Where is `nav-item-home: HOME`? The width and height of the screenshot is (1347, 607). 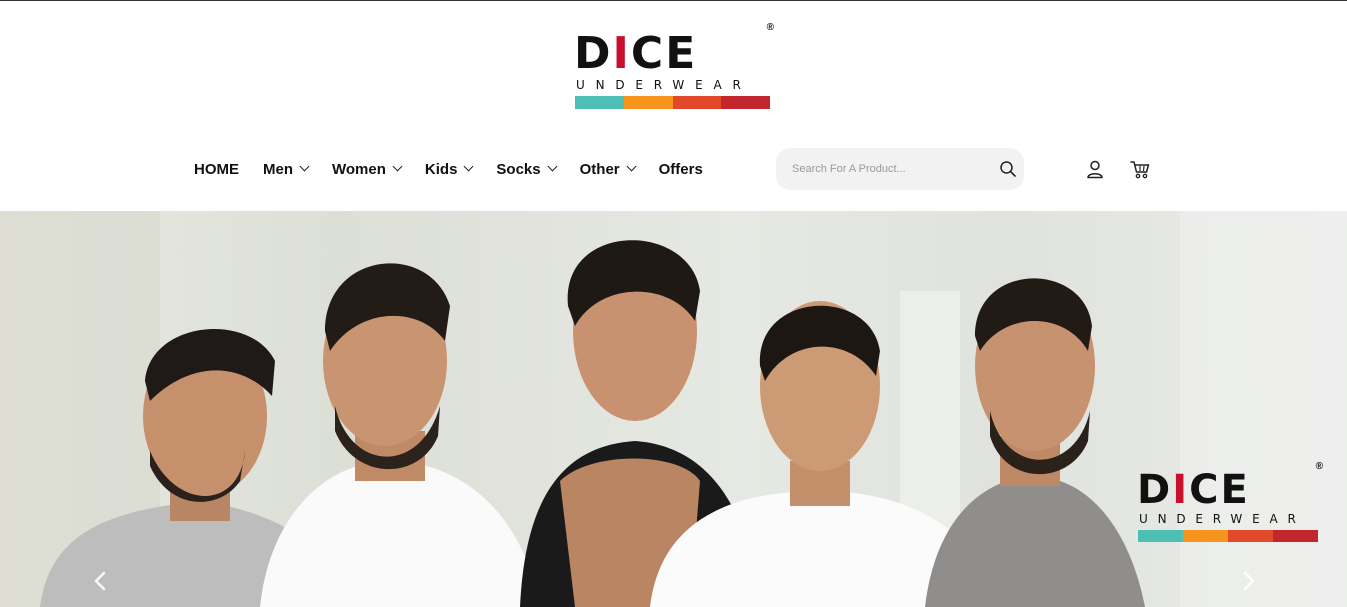
nav-item-home: HOME is located at coordinates (216, 169).